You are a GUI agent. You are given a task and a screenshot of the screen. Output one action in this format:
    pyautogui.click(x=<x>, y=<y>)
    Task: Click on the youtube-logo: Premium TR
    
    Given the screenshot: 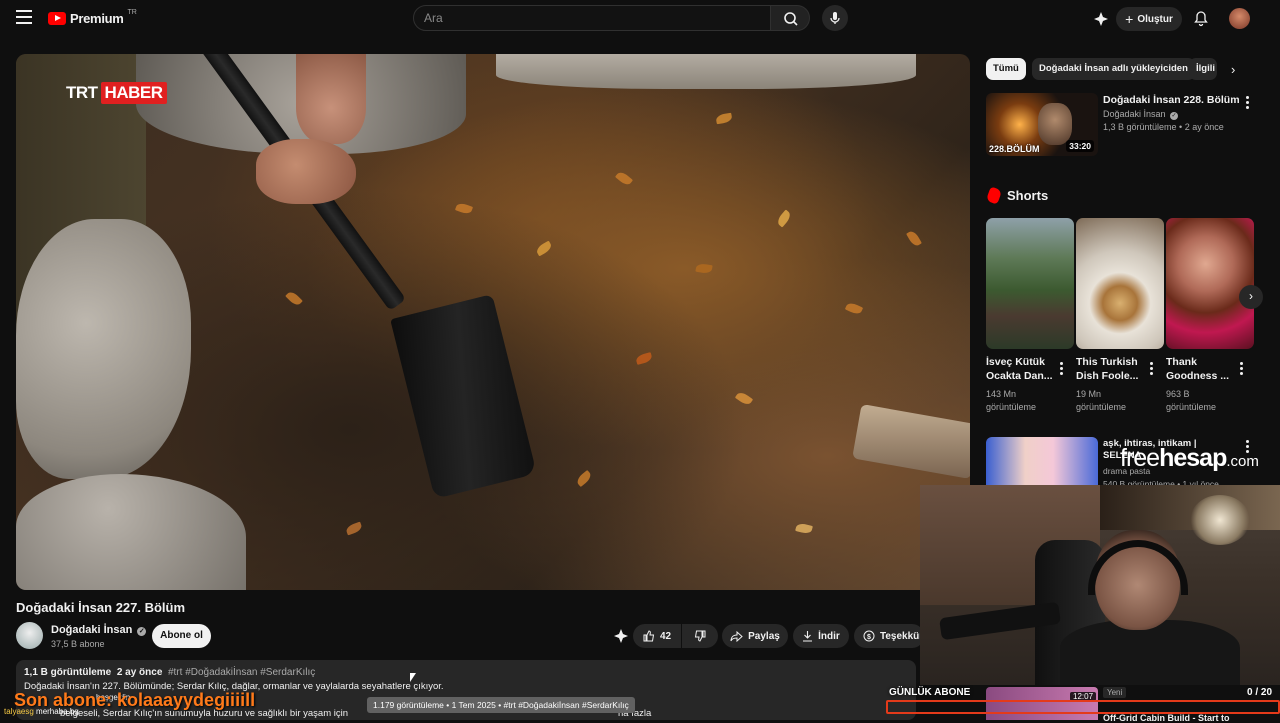 What is the action you would take?
    pyautogui.click(x=92, y=17)
    